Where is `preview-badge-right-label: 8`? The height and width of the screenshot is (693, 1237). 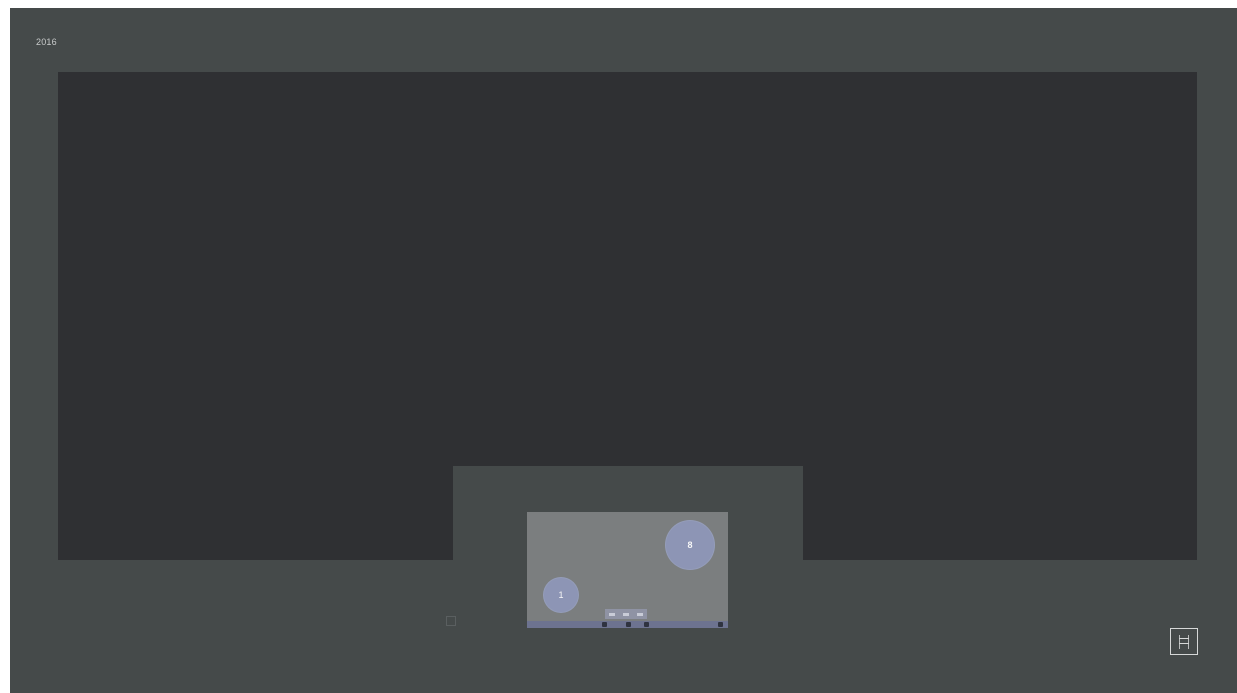
preview-badge-right-label: 8 is located at coordinates (690, 545).